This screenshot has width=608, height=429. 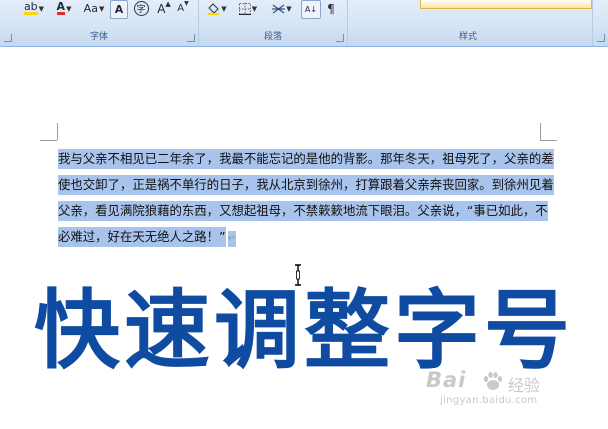 I want to click on selected-text: 必难过，好在天无绝人之路！”, so click(x=142, y=237).